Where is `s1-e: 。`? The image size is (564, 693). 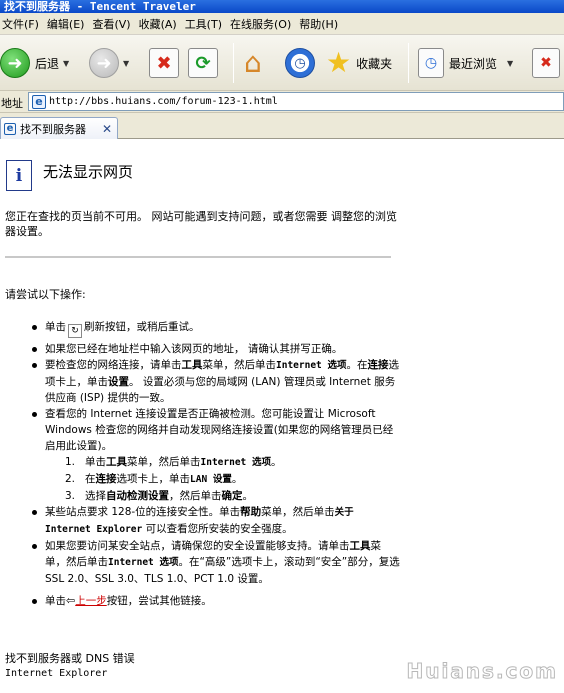 s1-e: 。 is located at coordinates (276, 462).